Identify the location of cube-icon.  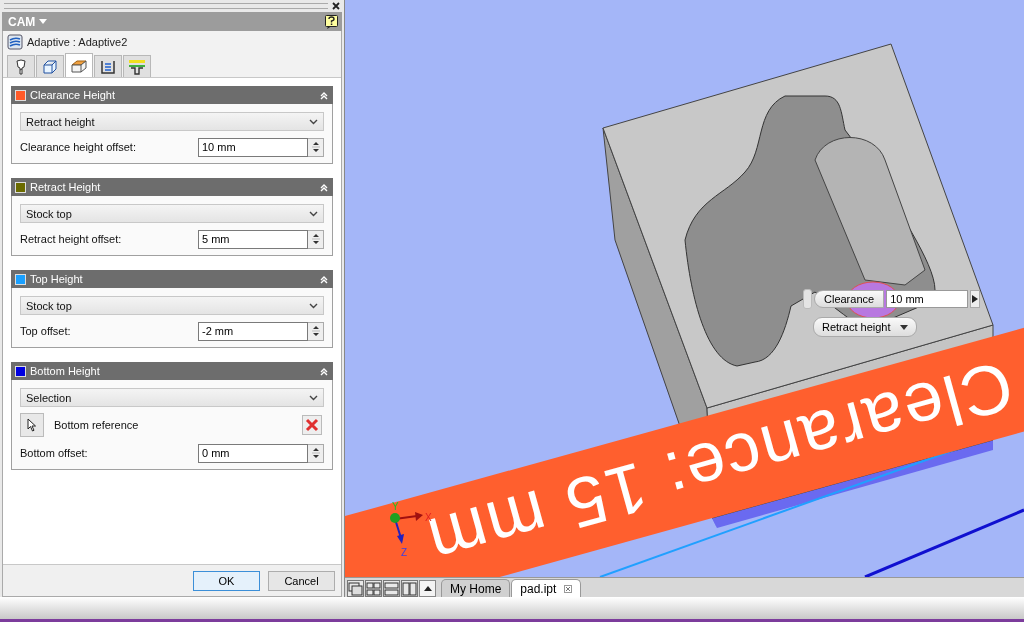
(50, 66).